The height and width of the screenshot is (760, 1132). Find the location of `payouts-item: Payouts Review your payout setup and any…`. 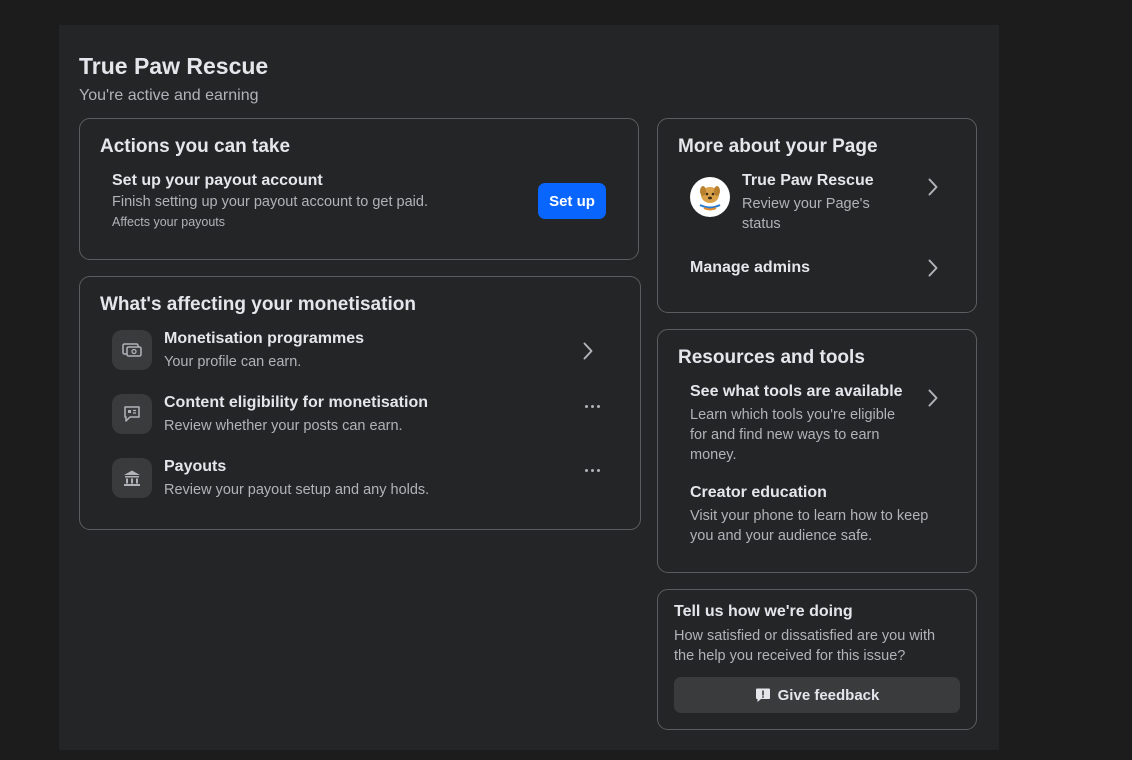

payouts-item: Payouts Review your payout setup and any… is located at coordinates (367, 480).